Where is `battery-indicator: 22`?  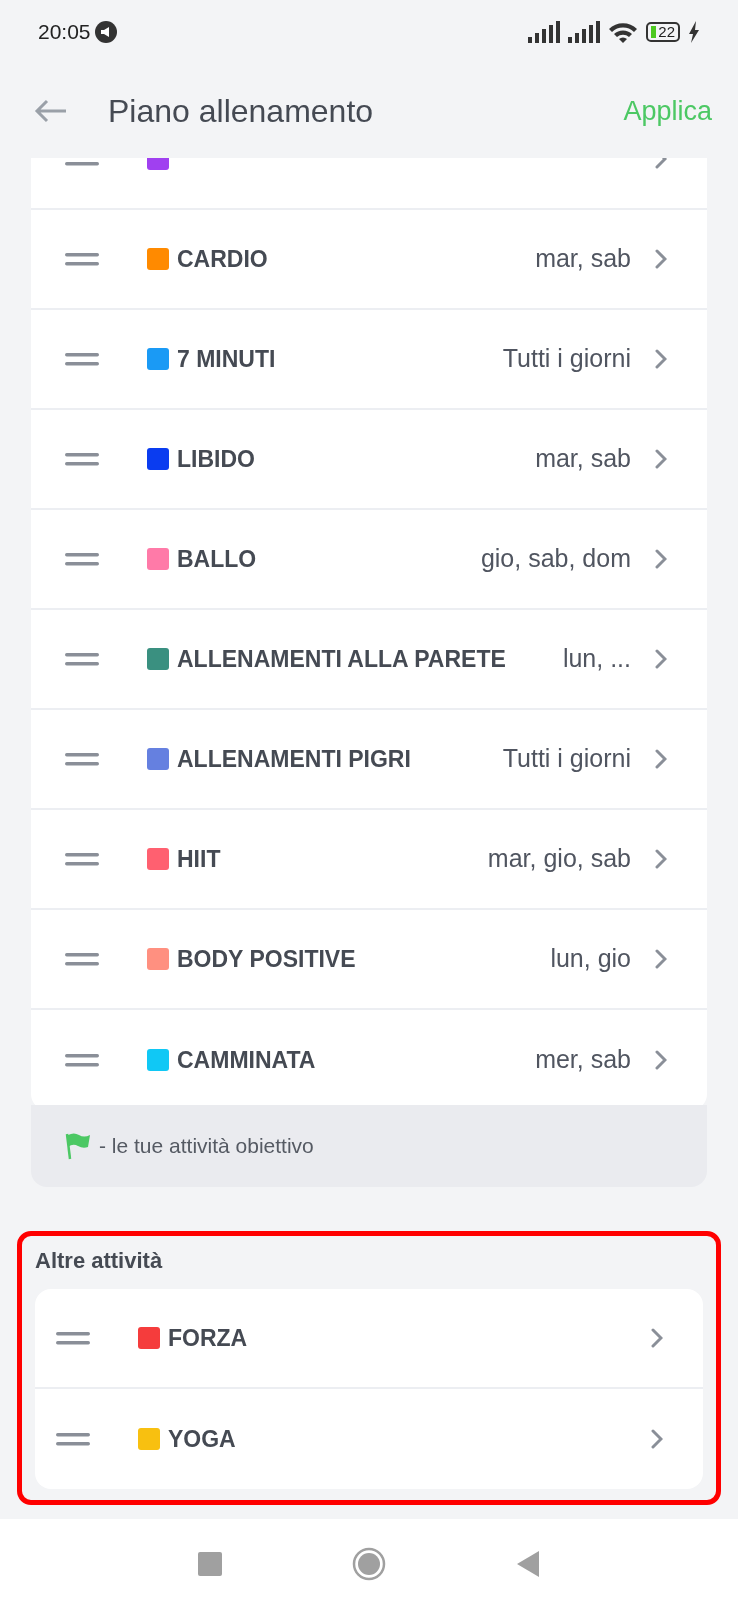 battery-indicator: 22 is located at coordinates (663, 32).